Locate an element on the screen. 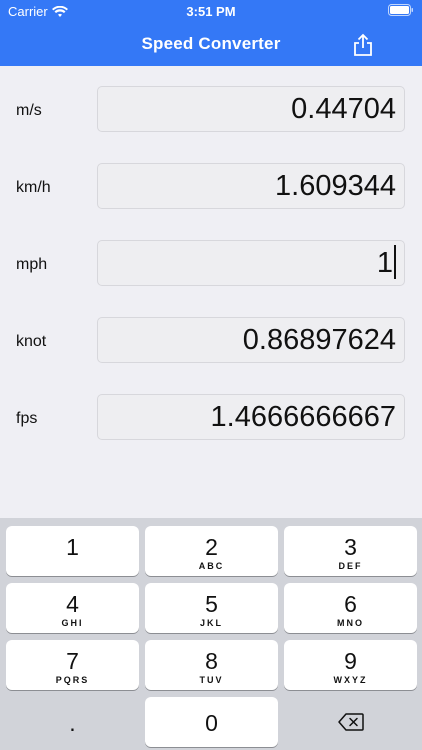  key-7: 7 PQRS is located at coordinates (72, 665).